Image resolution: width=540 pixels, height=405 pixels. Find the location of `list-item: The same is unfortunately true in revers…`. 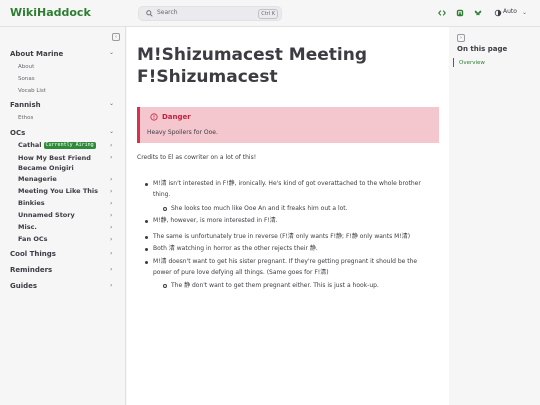

list-item: The same is unfortunately true in revers… is located at coordinates (282, 236).